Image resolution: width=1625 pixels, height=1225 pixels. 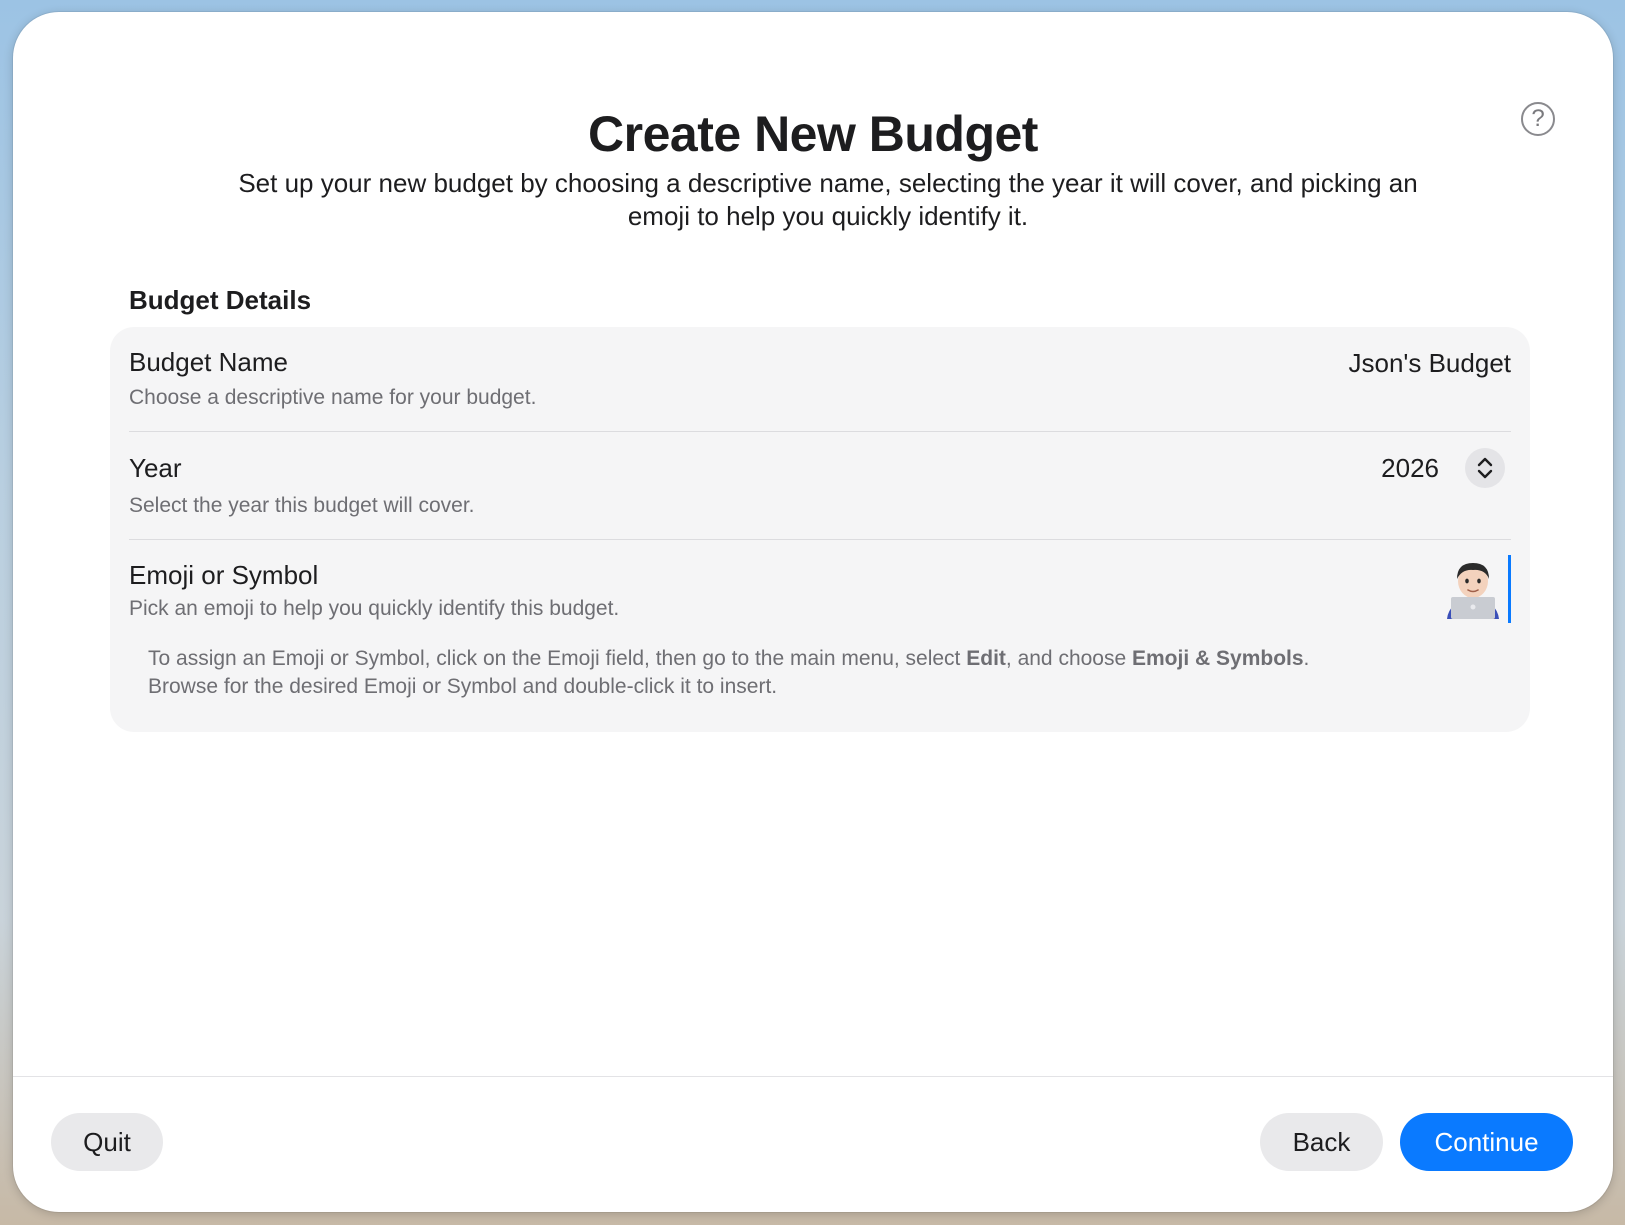 What do you see at coordinates (1509, 589) in the screenshot?
I see `text-cursor` at bounding box center [1509, 589].